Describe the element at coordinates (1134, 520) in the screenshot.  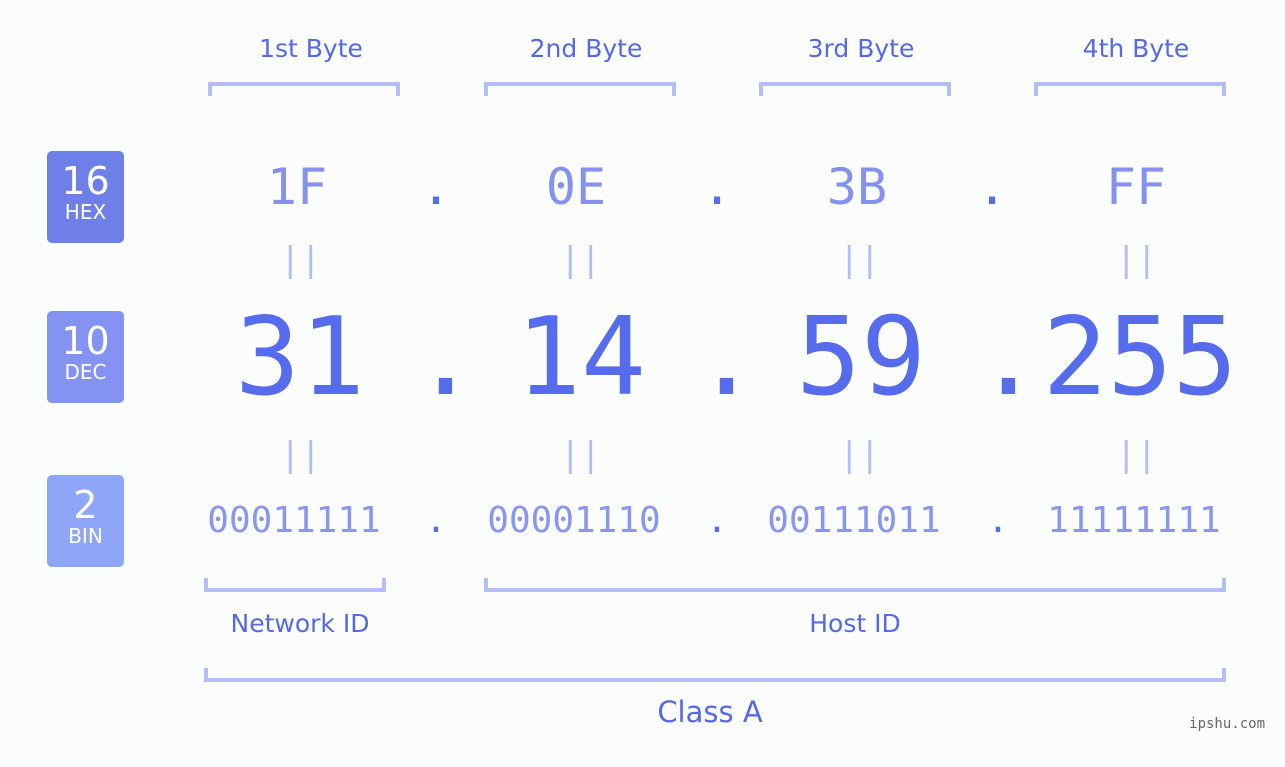
I see `bin-value-4: 11111111` at that location.